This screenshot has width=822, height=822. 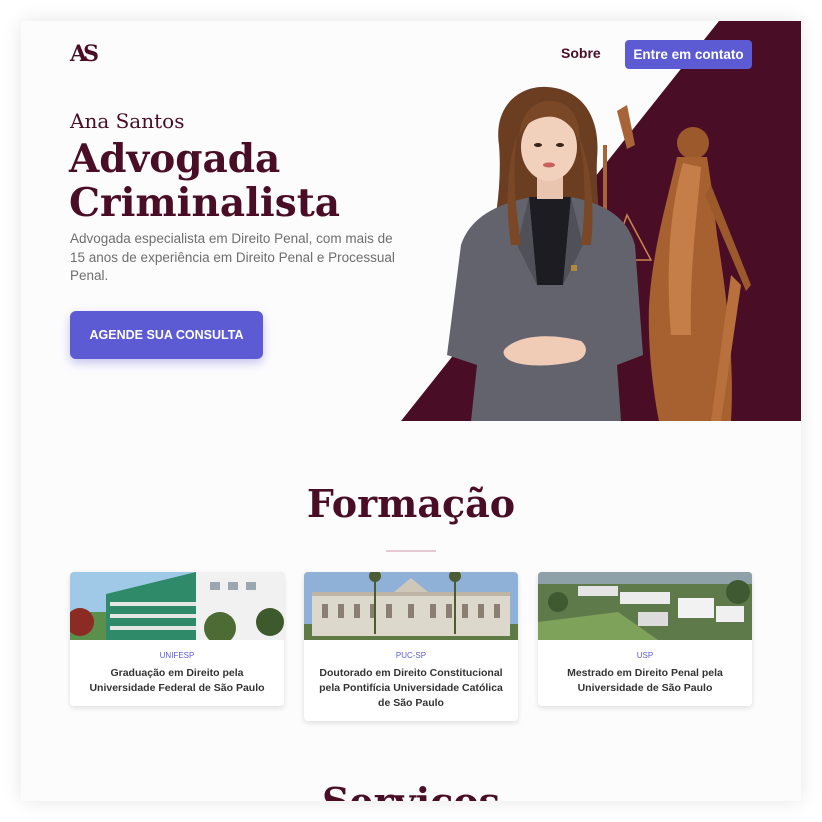 I want to click on schedule-consultation-button: AGENDE SUA CONSULTA, so click(x=166, y=335).